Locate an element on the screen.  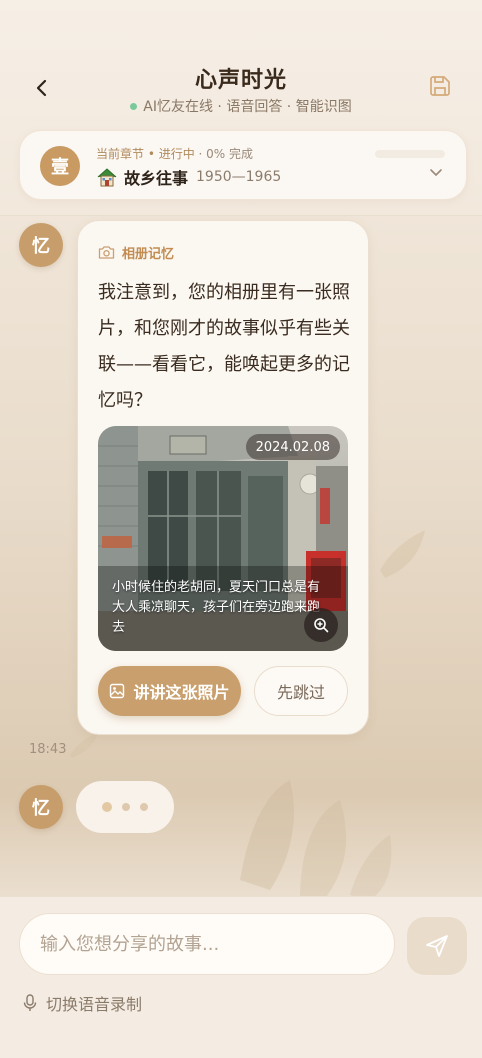
describe-photo-button: 讲讲这张照片 is located at coordinates (169, 691).